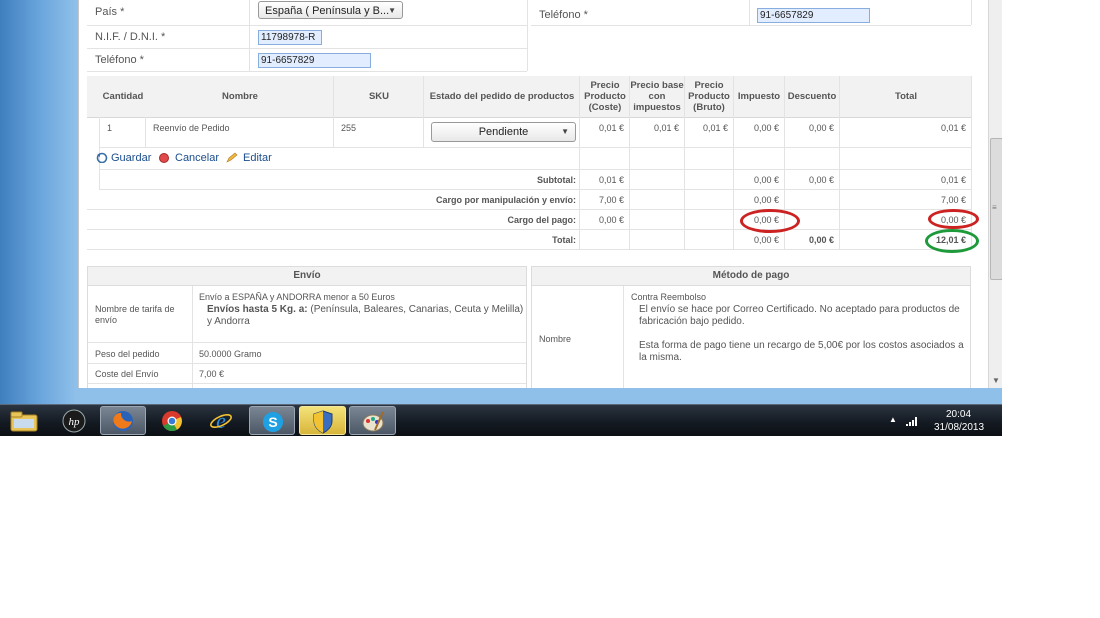  I want to click on page-scrollbar: ≡ ▼, so click(995, 194).